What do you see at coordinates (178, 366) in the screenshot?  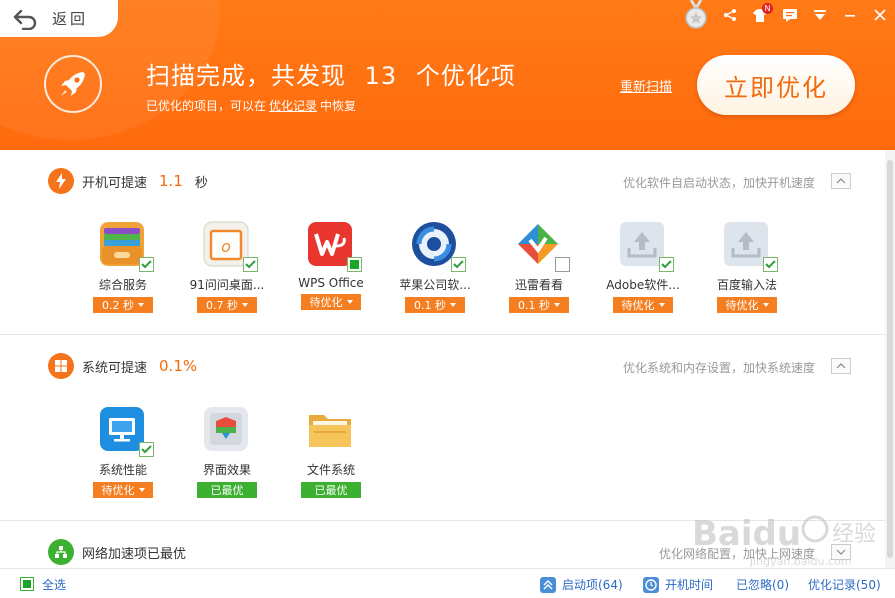 I see `system-speedup-value: 0.1%` at bounding box center [178, 366].